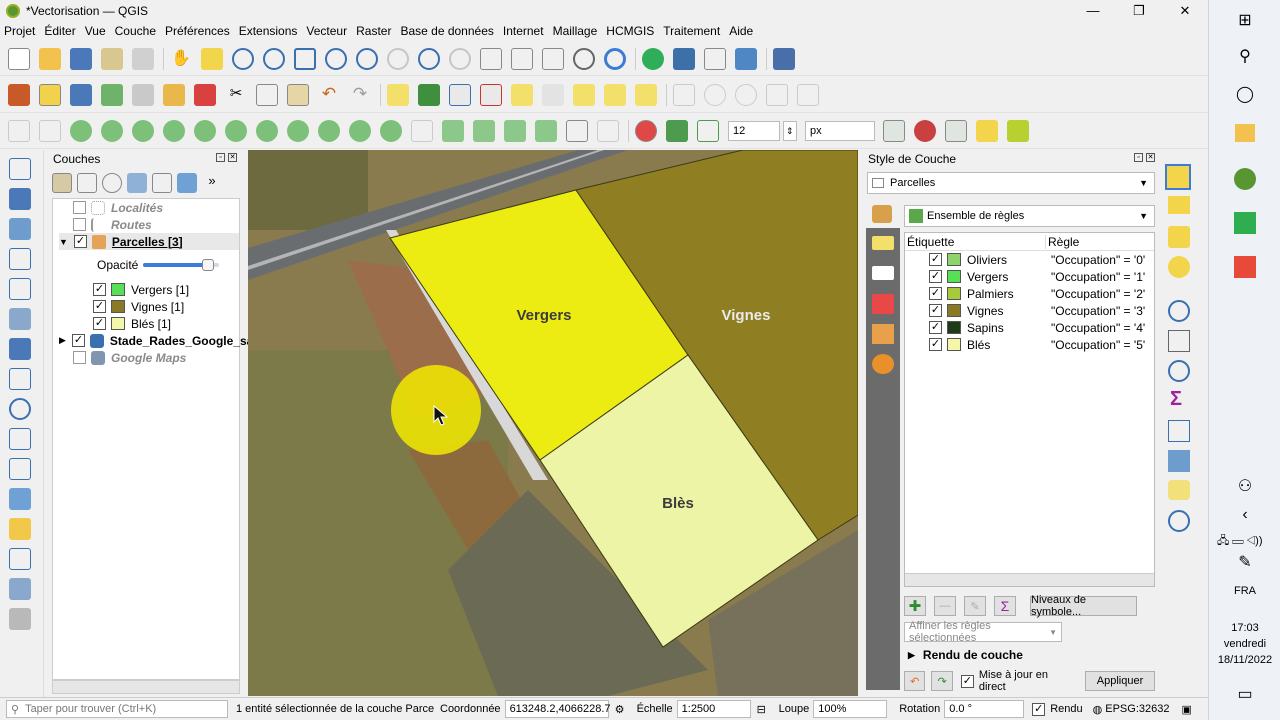 The height and width of the screenshot is (720, 1280). I want to click on new-geopackage-layer-icon, so click(20, 529).